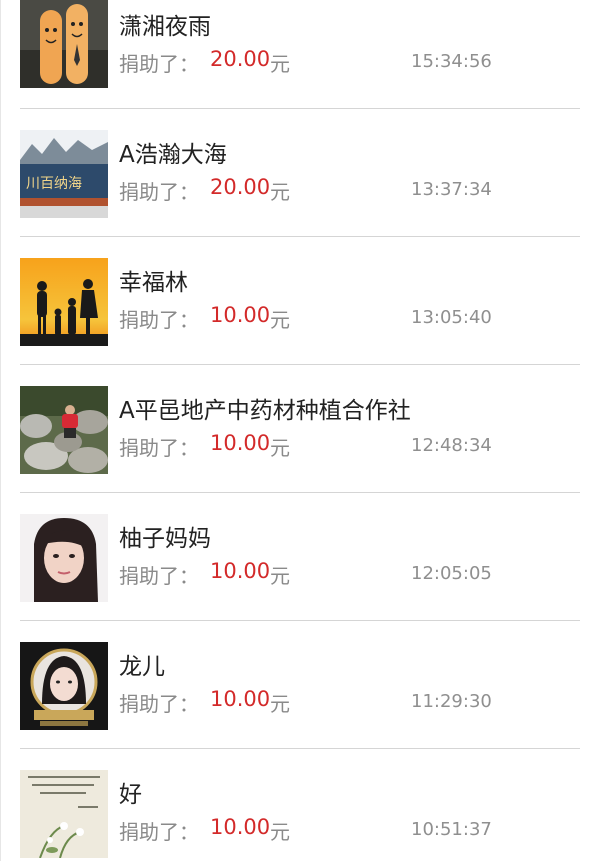 The image size is (600, 861). What do you see at coordinates (165, 27) in the screenshot?
I see `donor-name: 潇湘夜雨` at bounding box center [165, 27].